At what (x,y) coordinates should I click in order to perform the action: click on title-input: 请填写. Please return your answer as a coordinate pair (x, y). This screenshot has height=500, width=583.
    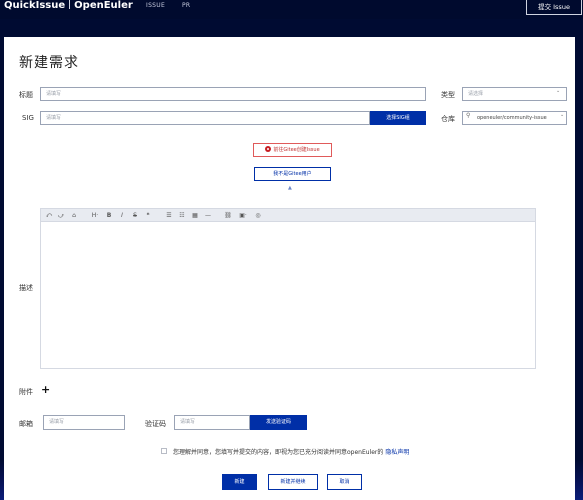
    Looking at the image, I should click on (233, 94).